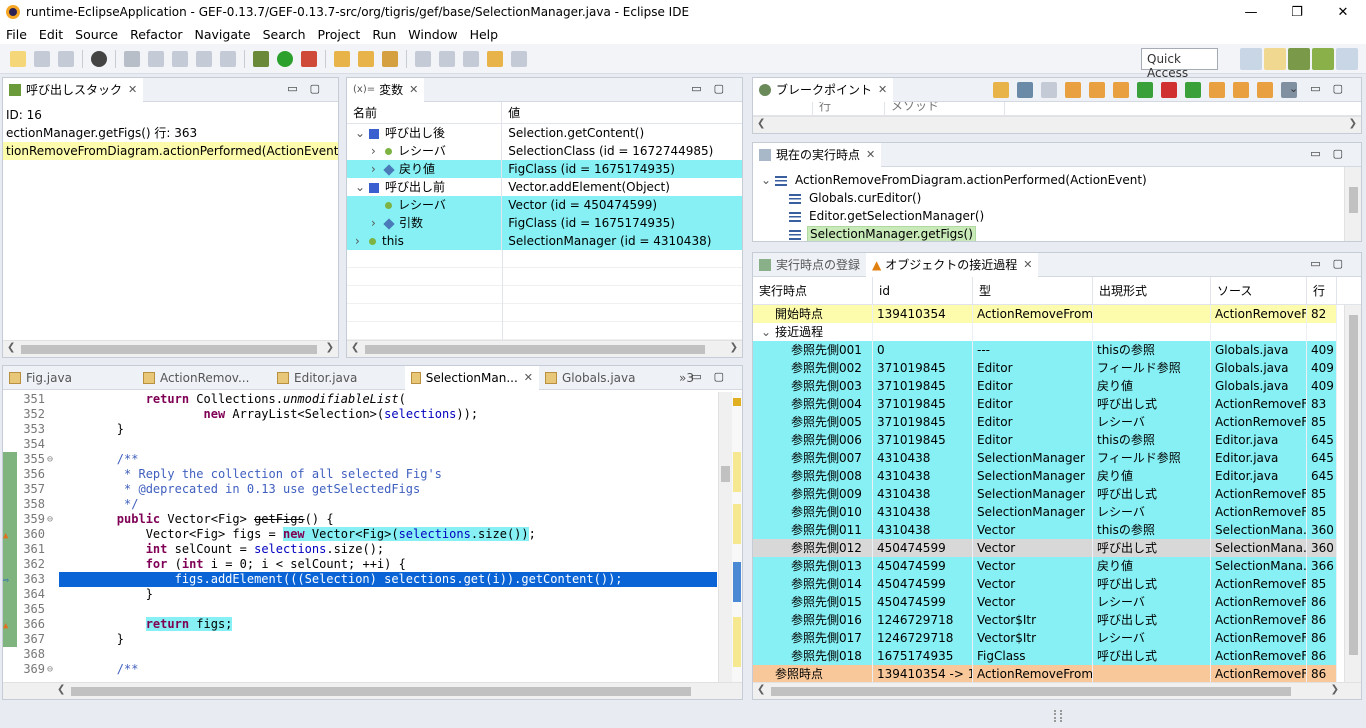 The width and height of the screenshot is (1366, 728). What do you see at coordinates (360, 594) in the screenshot?
I see `code-line: 364 }` at bounding box center [360, 594].